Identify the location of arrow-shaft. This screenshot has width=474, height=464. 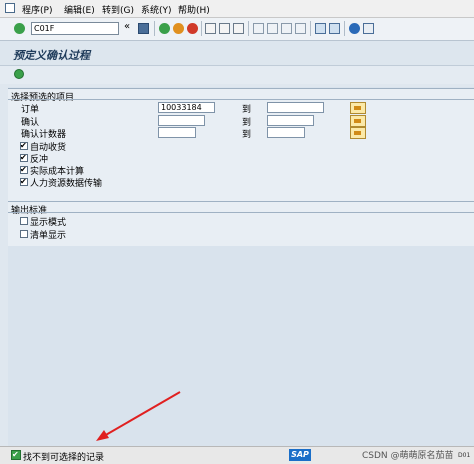
(142, 414).